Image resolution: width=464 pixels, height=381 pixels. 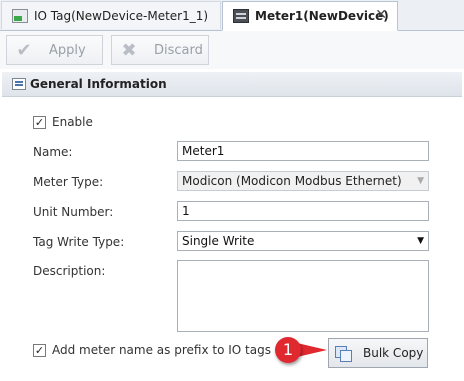 What do you see at coordinates (232, 84) in the screenshot?
I see `general-information-header: General Information` at bounding box center [232, 84].